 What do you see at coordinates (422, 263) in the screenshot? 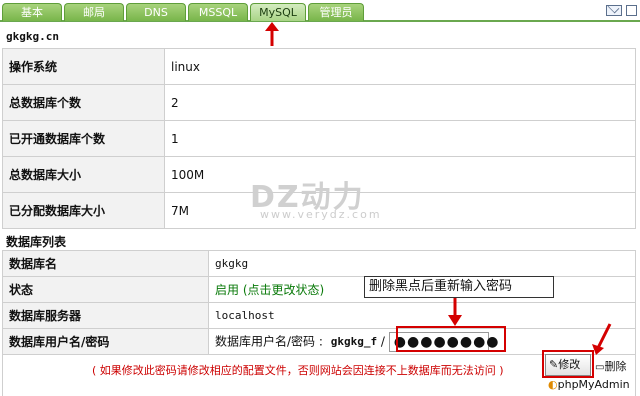
I see `db-name-value: gkgkg` at bounding box center [422, 263].